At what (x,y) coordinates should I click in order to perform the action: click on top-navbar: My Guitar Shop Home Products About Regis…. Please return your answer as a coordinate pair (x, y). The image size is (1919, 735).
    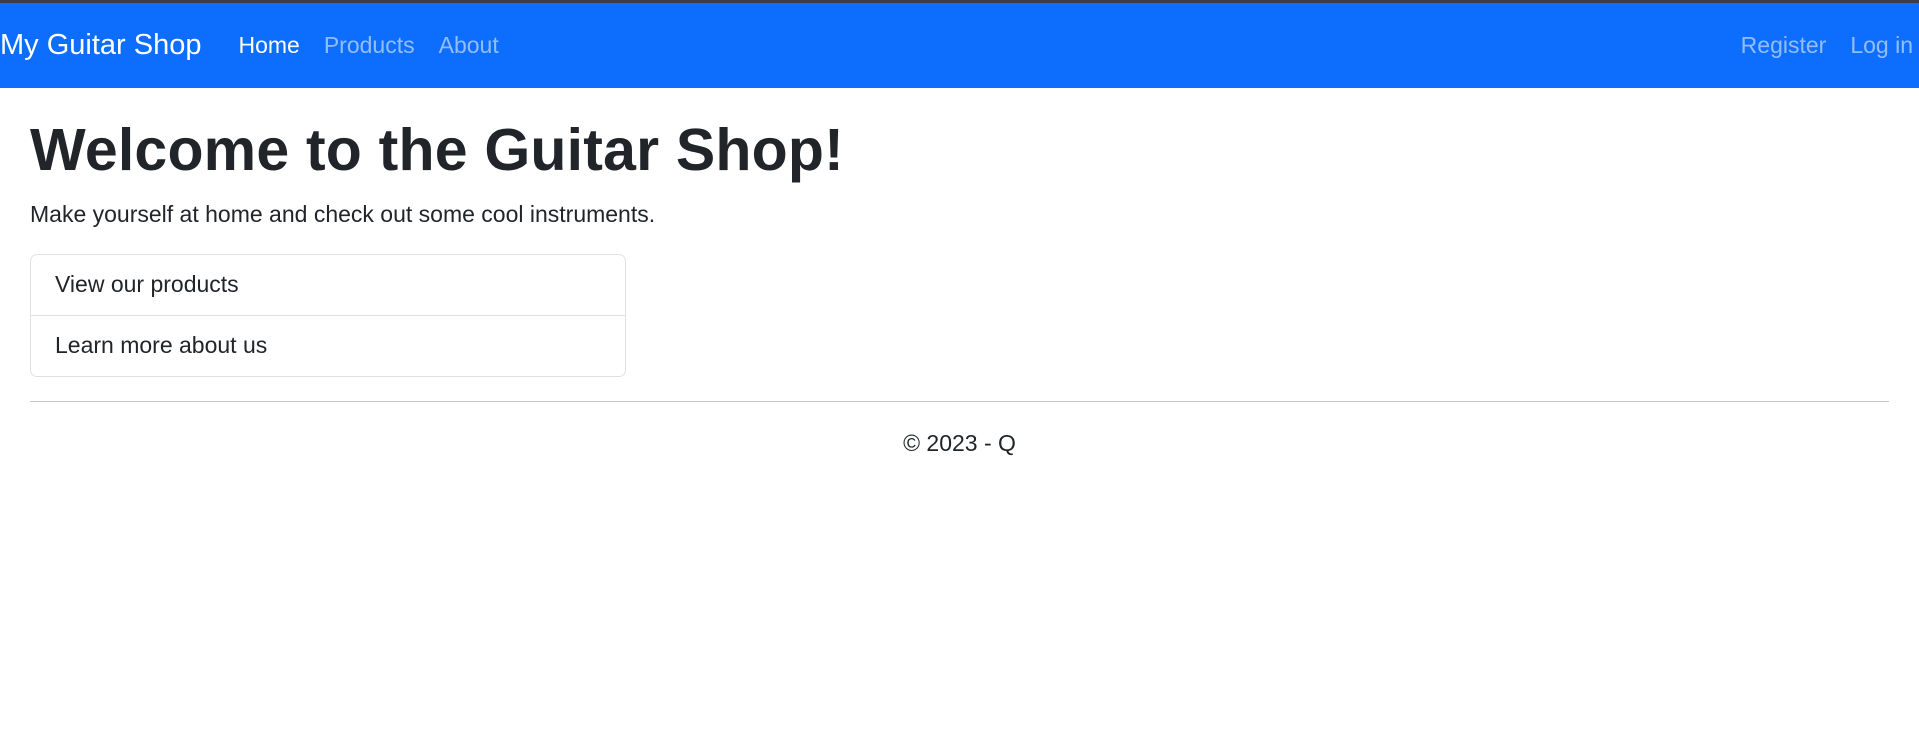
    Looking at the image, I should click on (959, 45).